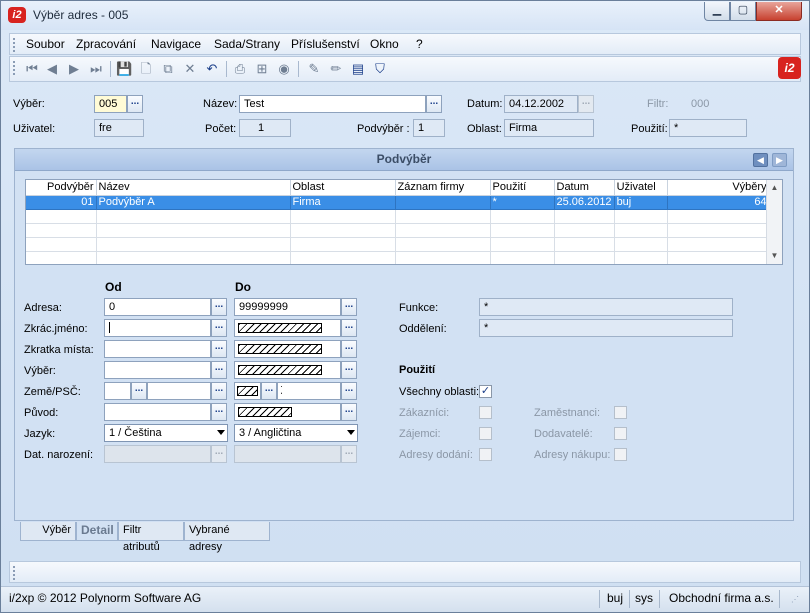 The width and height of the screenshot is (810, 613). Describe the element at coordinates (641, 188) in the screenshot. I see `col-uzivatel: Uživatel` at that location.